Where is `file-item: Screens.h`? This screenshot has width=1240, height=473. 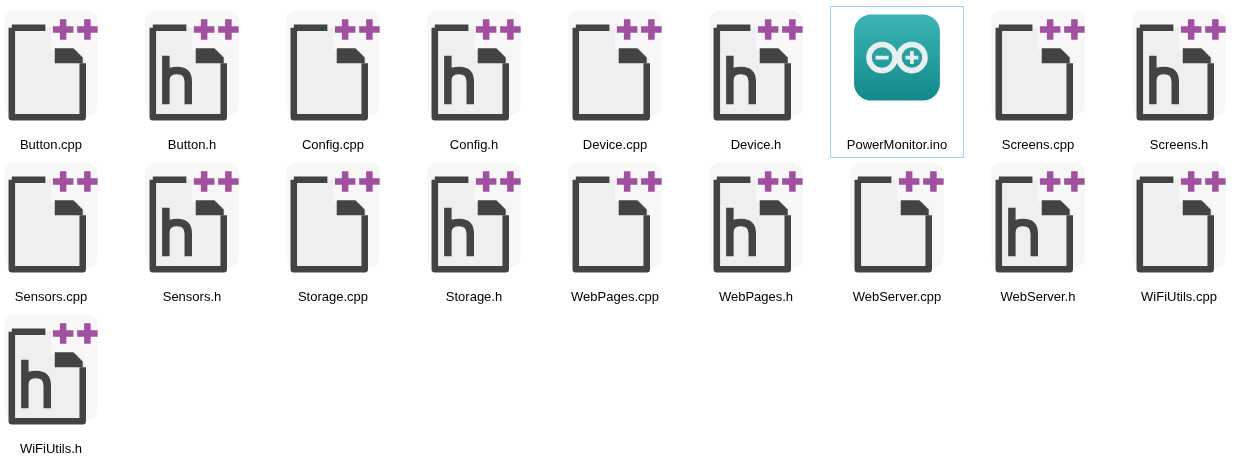 file-item: Screens.h is located at coordinates (1176, 82).